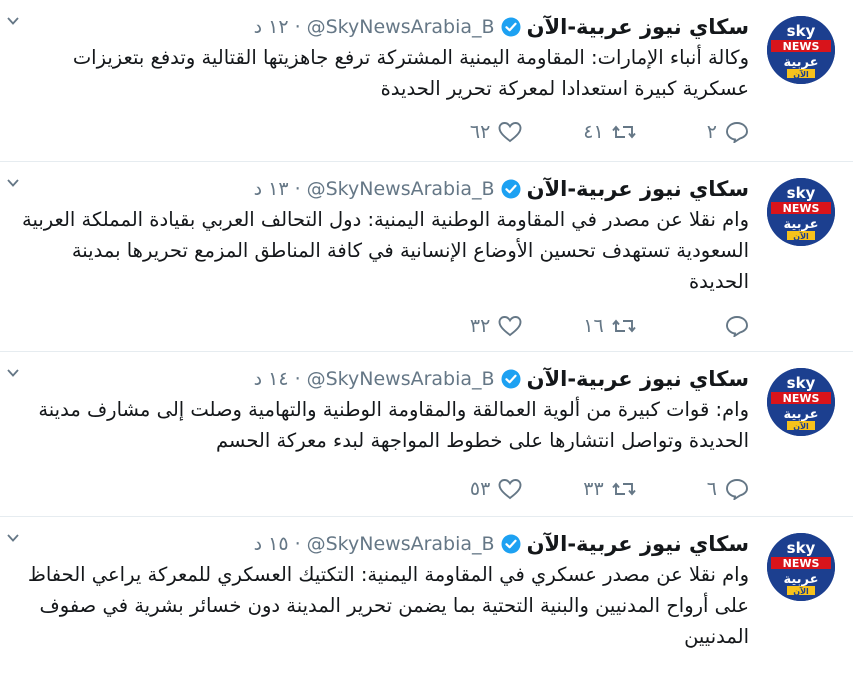  I want to click on reply-button: ٦, so click(692, 489).